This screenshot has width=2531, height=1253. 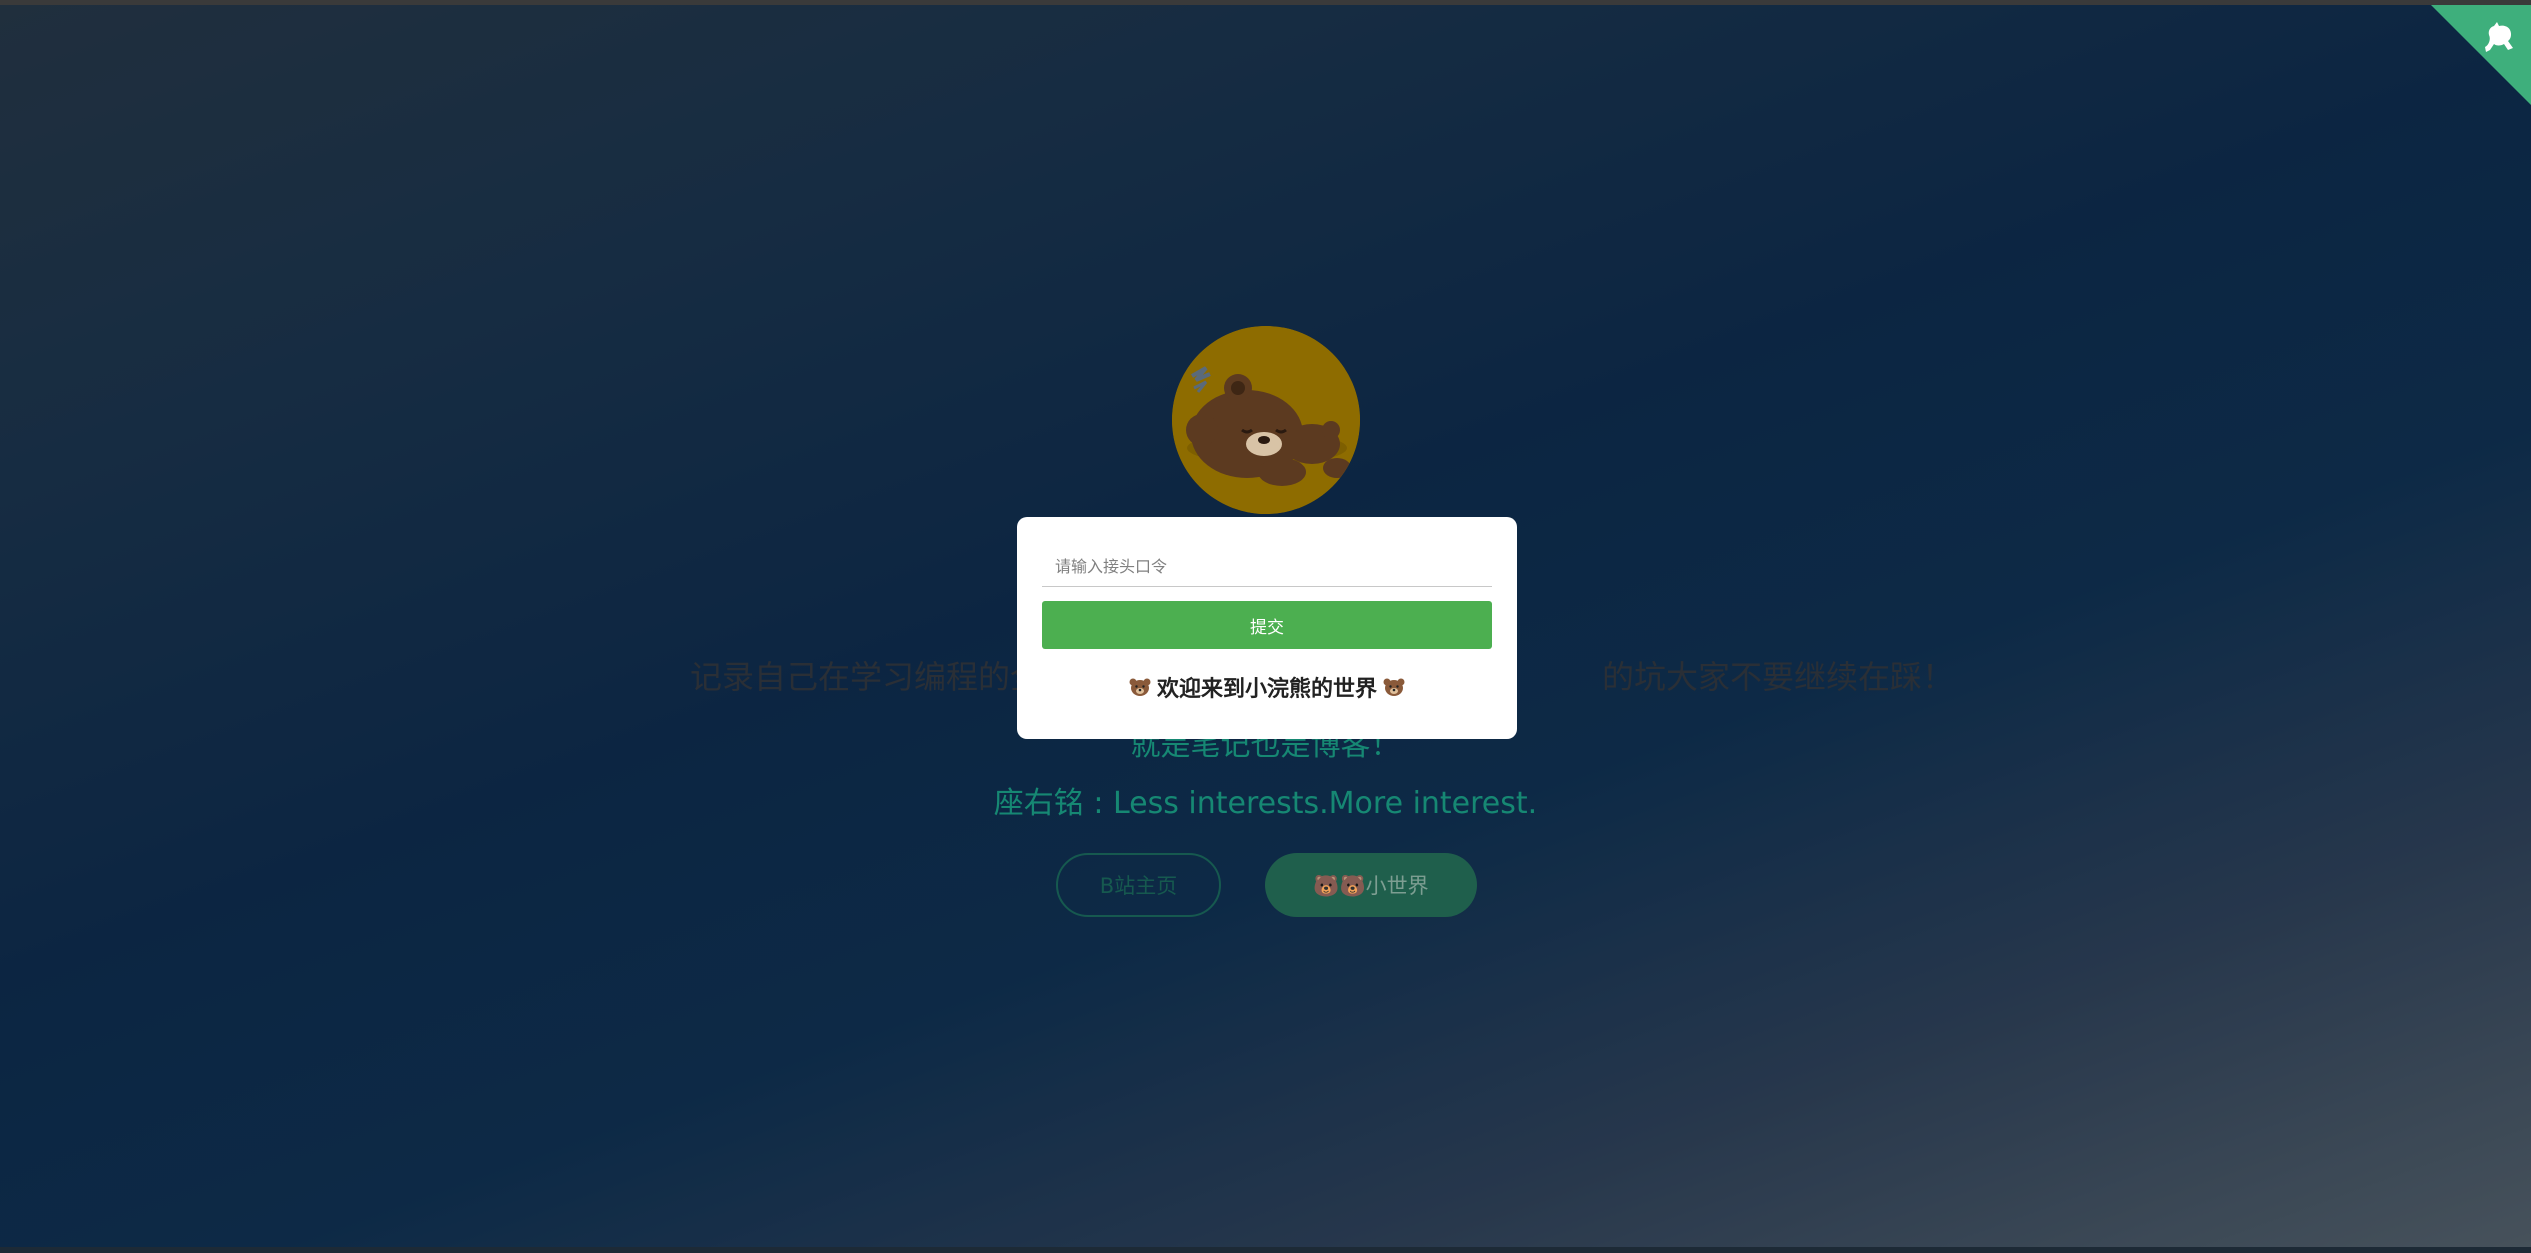 What do you see at coordinates (1778, 677) in the screenshot?
I see `description-end: 的坑大家不要继续在踩！` at bounding box center [1778, 677].